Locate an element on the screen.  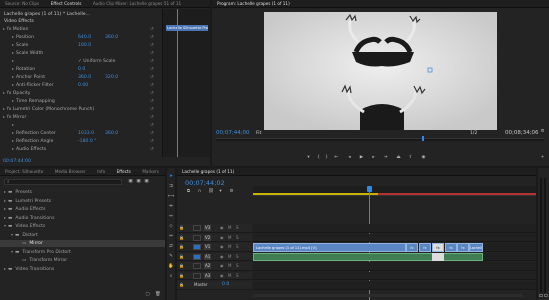
add-marker-icon: ▾ is located at coordinates (308, 157).